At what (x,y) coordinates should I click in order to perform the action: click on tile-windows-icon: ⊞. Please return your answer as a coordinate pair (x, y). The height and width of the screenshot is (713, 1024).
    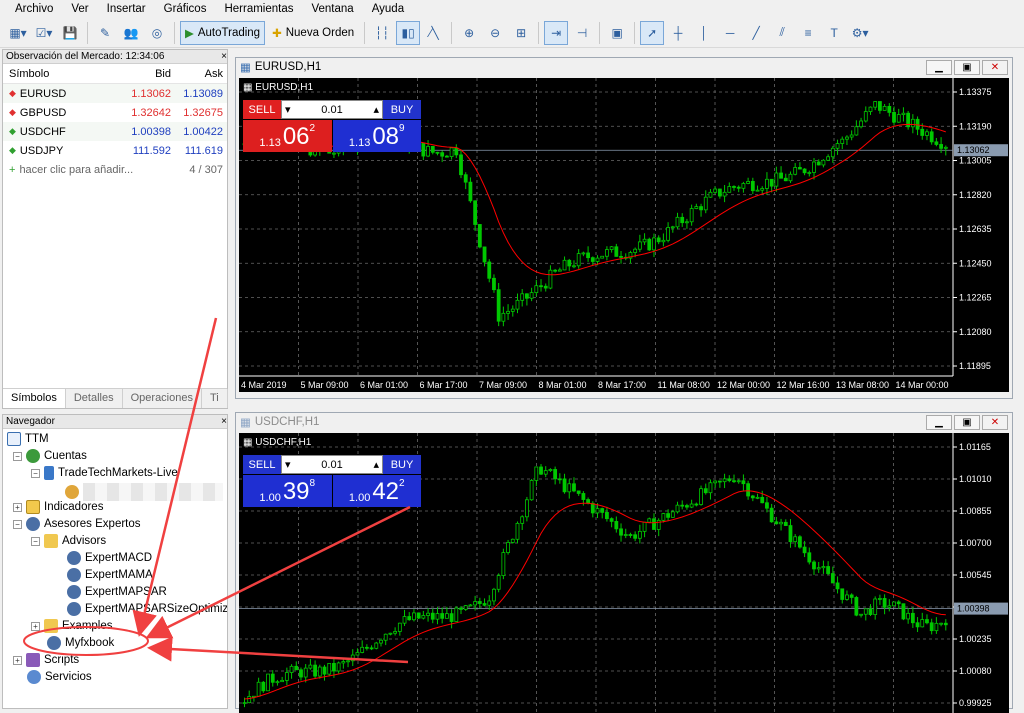
    Looking at the image, I should click on (521, 33).